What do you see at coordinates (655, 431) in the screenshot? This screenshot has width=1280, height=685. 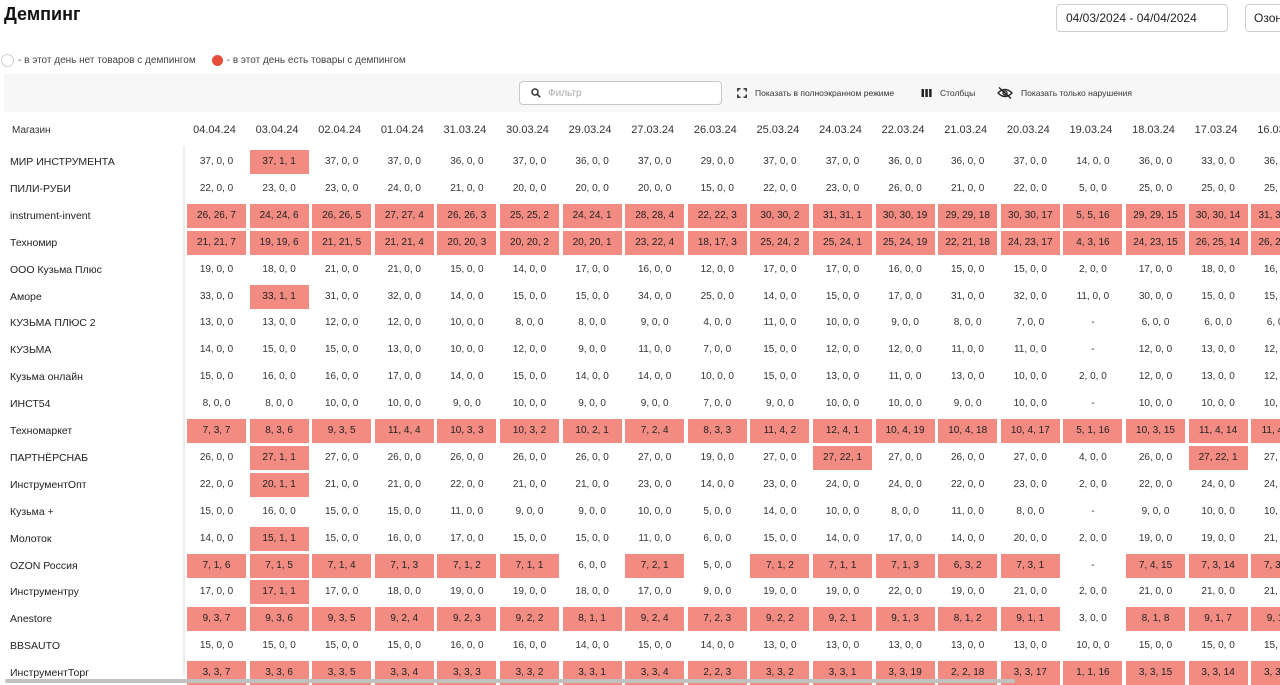 I see `table-cell: 7, 2, 4` at bounding box center [655, 431].